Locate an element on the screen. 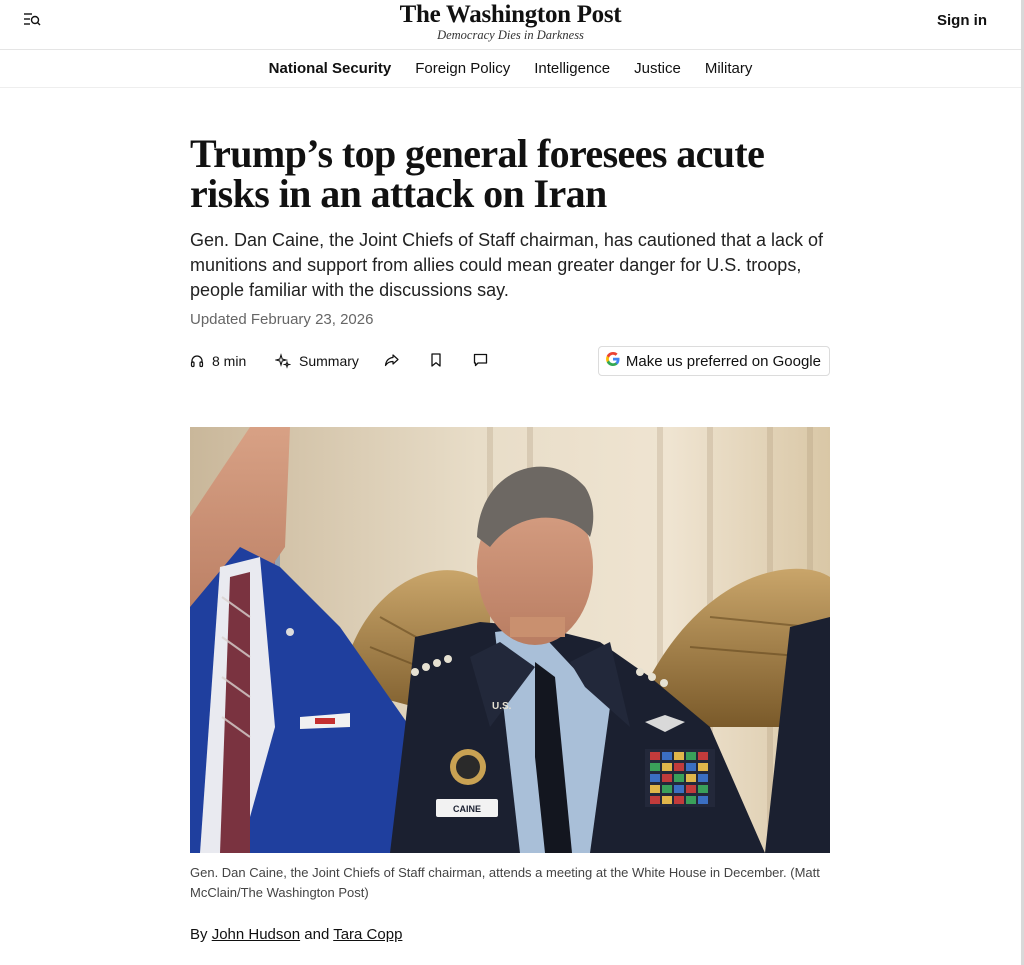 This screenshot has height=965, width=1024. sign-in-button: Sign in is located at coordinates (962, 20).